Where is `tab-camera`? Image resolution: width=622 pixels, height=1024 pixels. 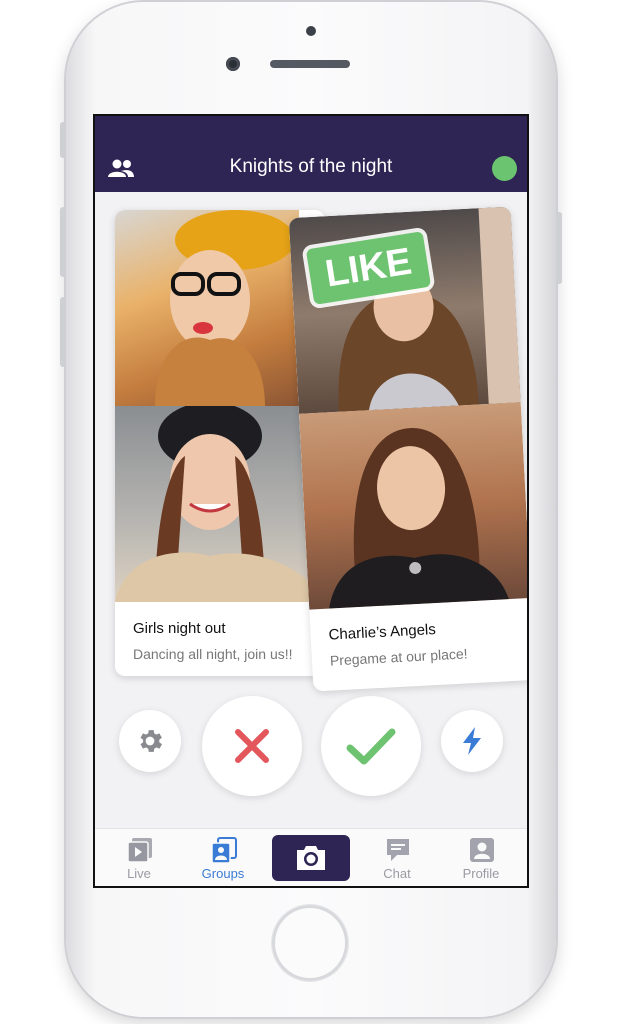
tab-camera is located at coordinates (311, 858).